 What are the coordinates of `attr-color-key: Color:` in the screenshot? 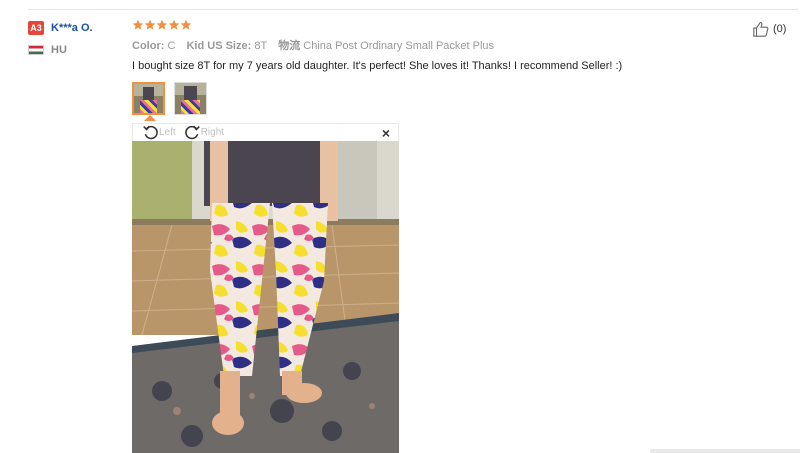 It's located at (148, 46).